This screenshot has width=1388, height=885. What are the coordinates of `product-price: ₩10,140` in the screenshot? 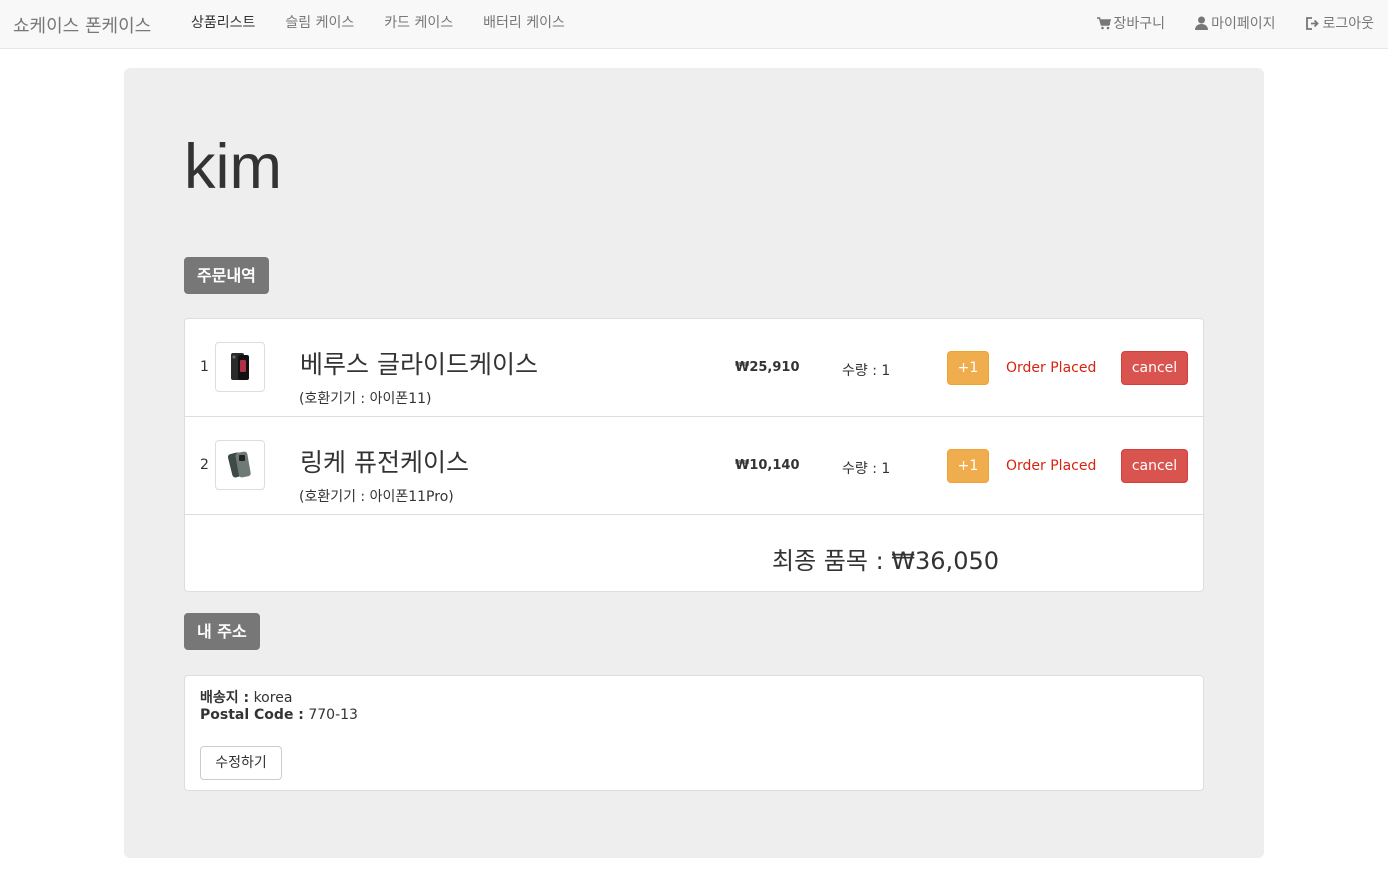 It's located at (767, 465).